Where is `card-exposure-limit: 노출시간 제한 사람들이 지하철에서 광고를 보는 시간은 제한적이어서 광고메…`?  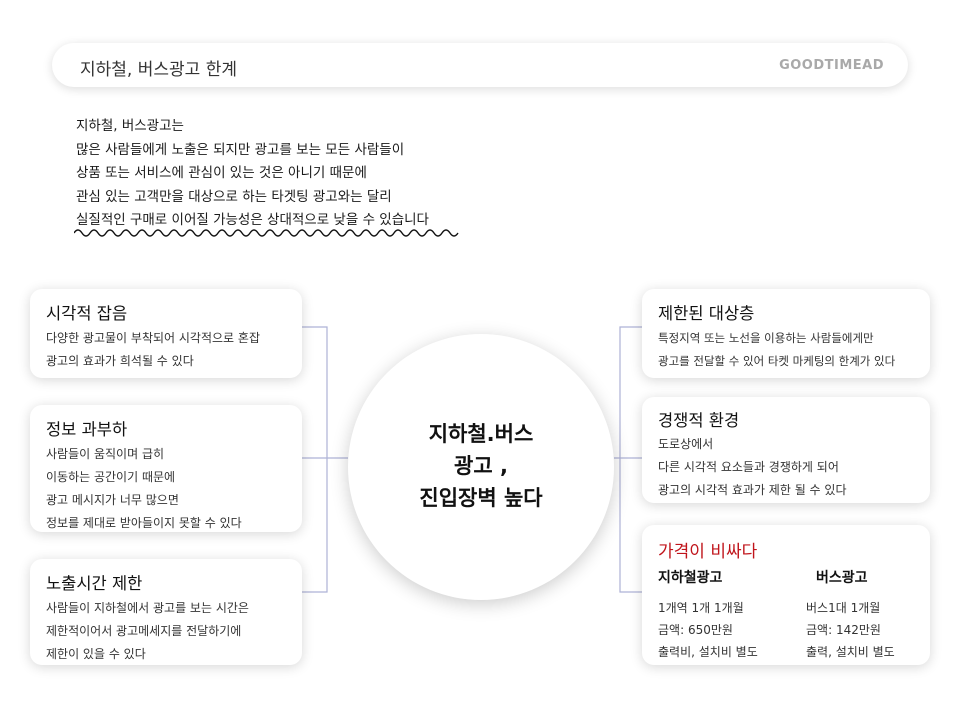 card-exposure-limit: 노출시간 제한 사람들이 지하철에서 광고를 보는 시간은 제한적이어서 광고메… is located at coordinates (166, 612).